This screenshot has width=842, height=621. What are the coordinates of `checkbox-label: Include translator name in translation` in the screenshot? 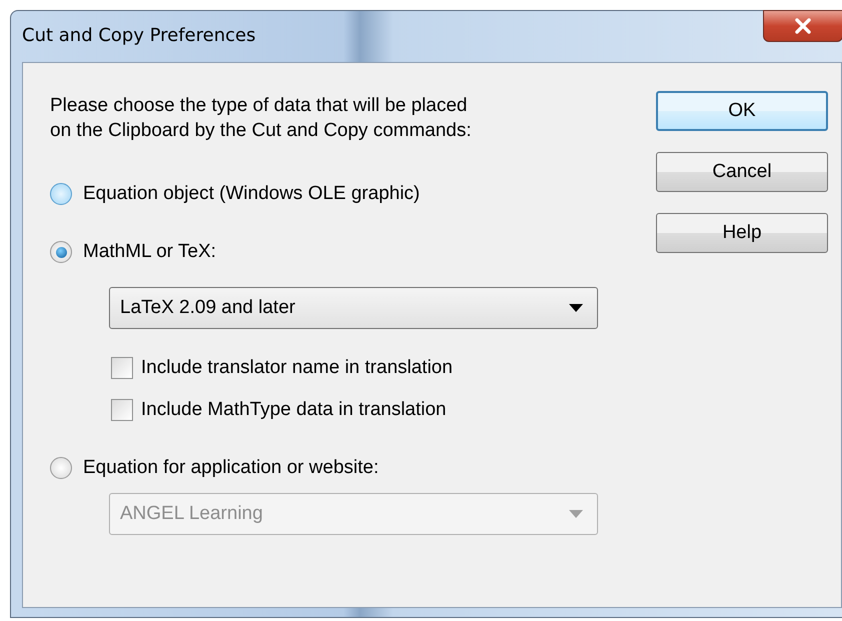 It's located at (297, 368).